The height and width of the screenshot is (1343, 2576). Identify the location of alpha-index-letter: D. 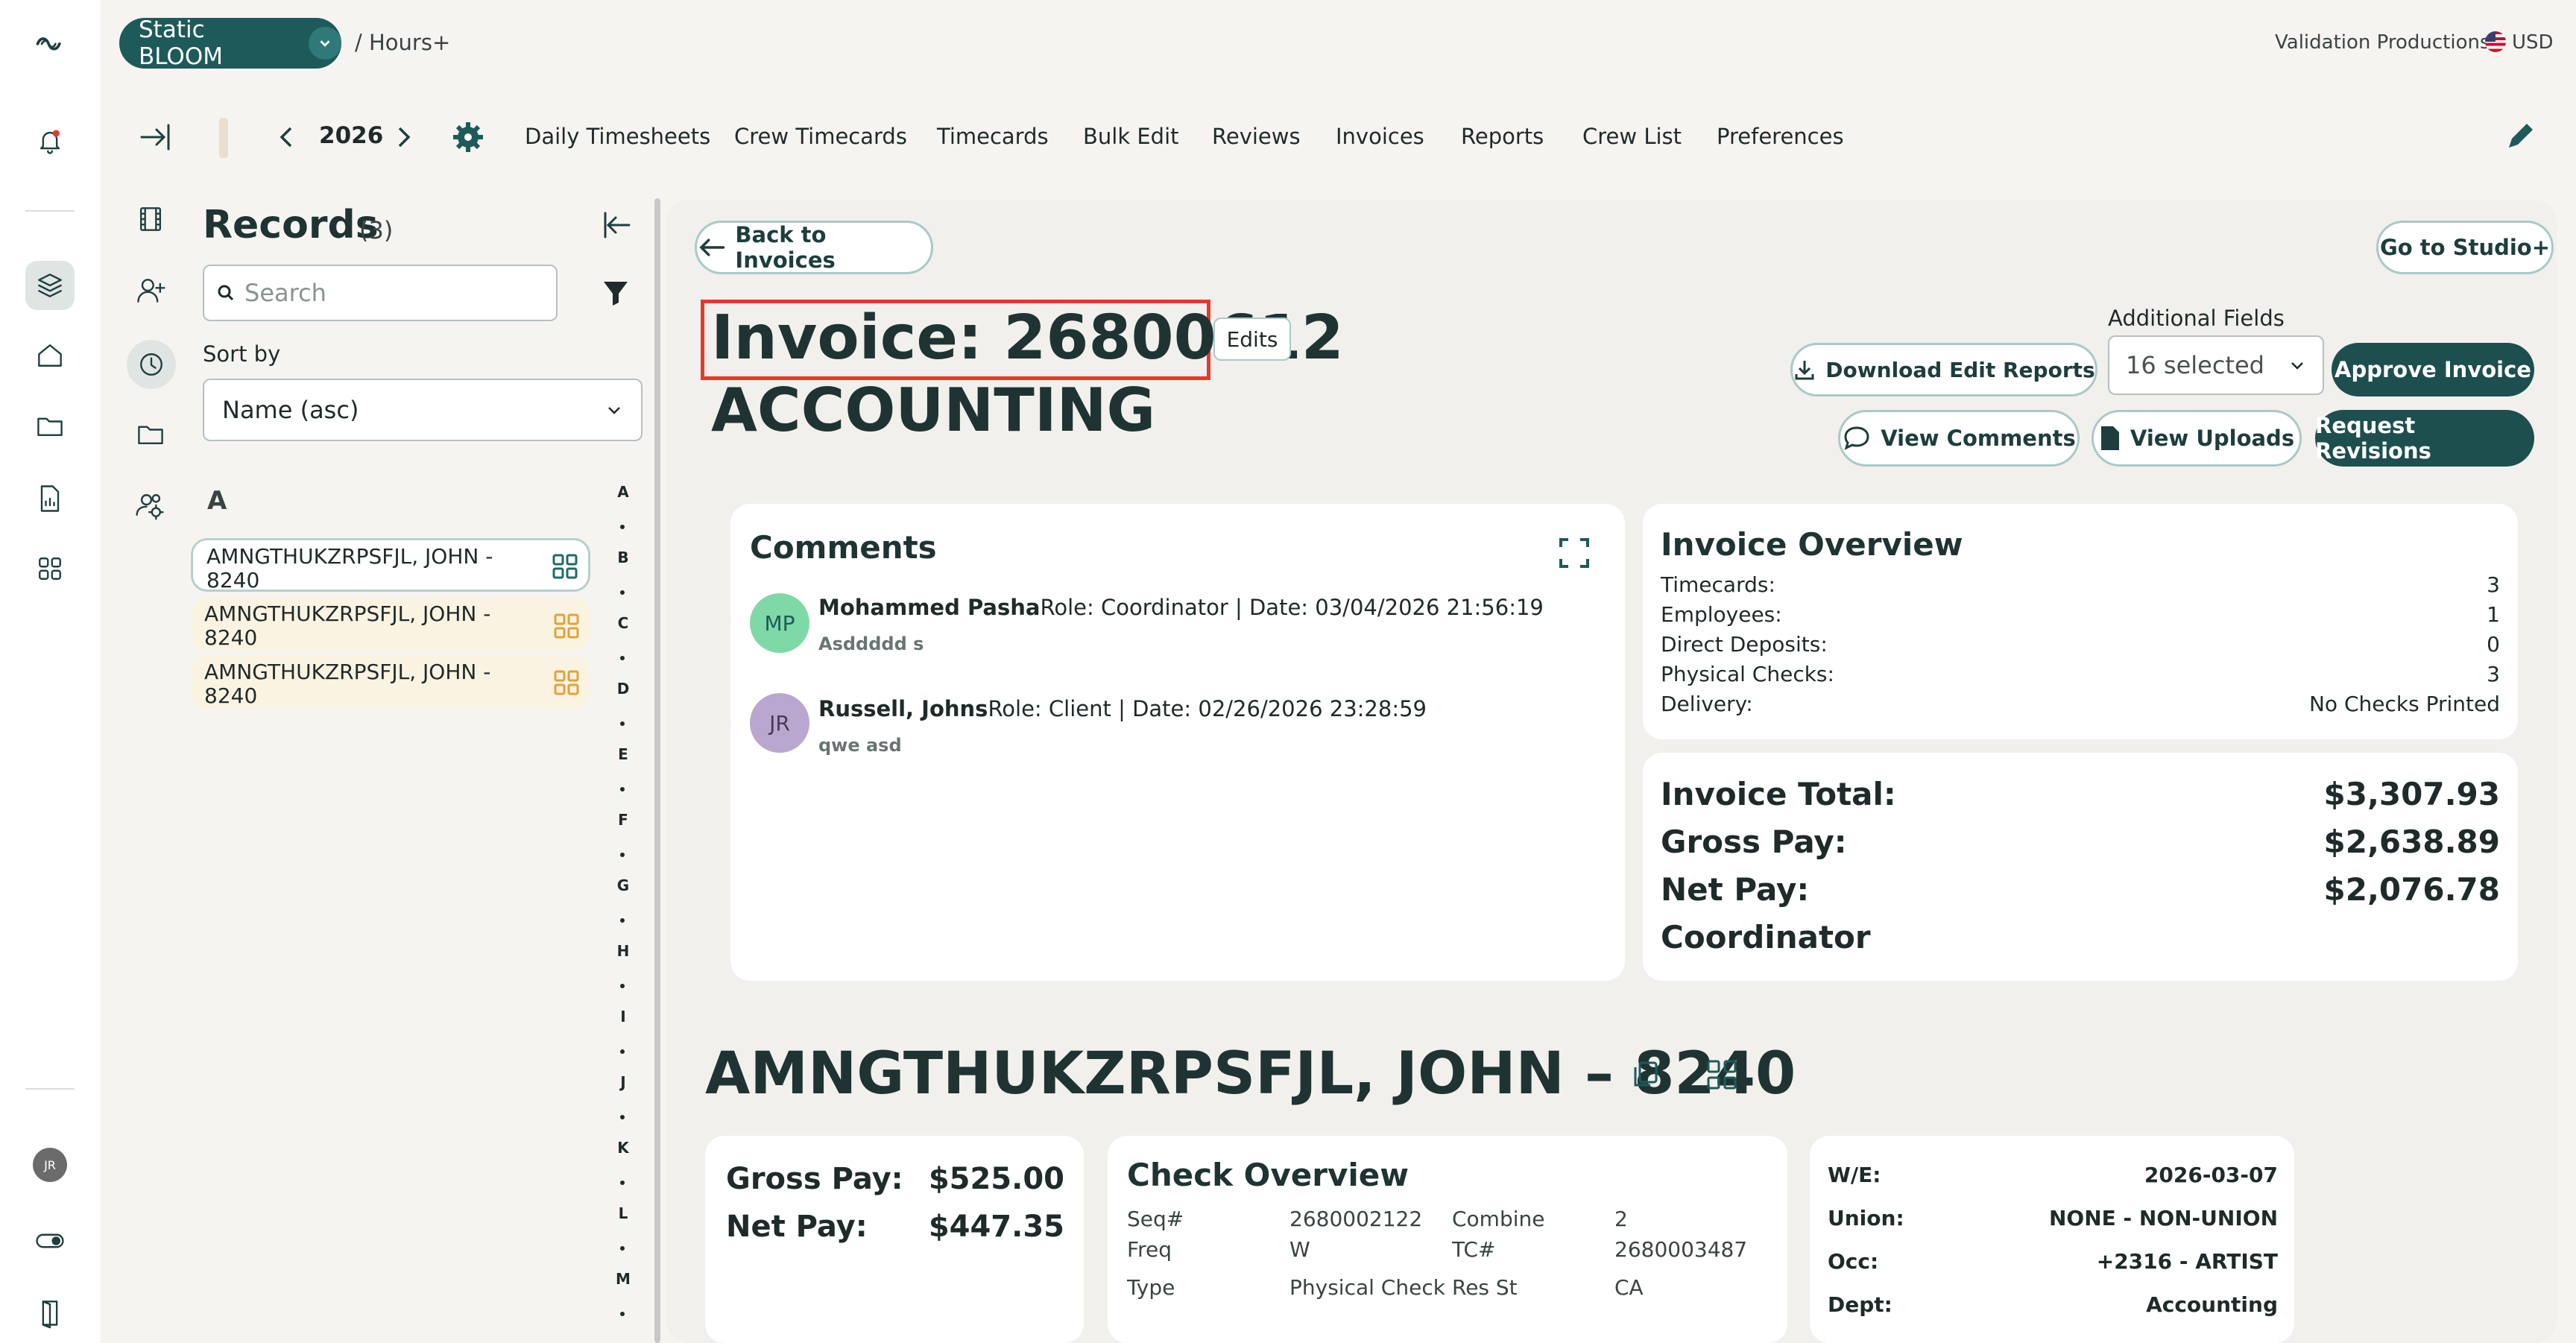
(623, 689).